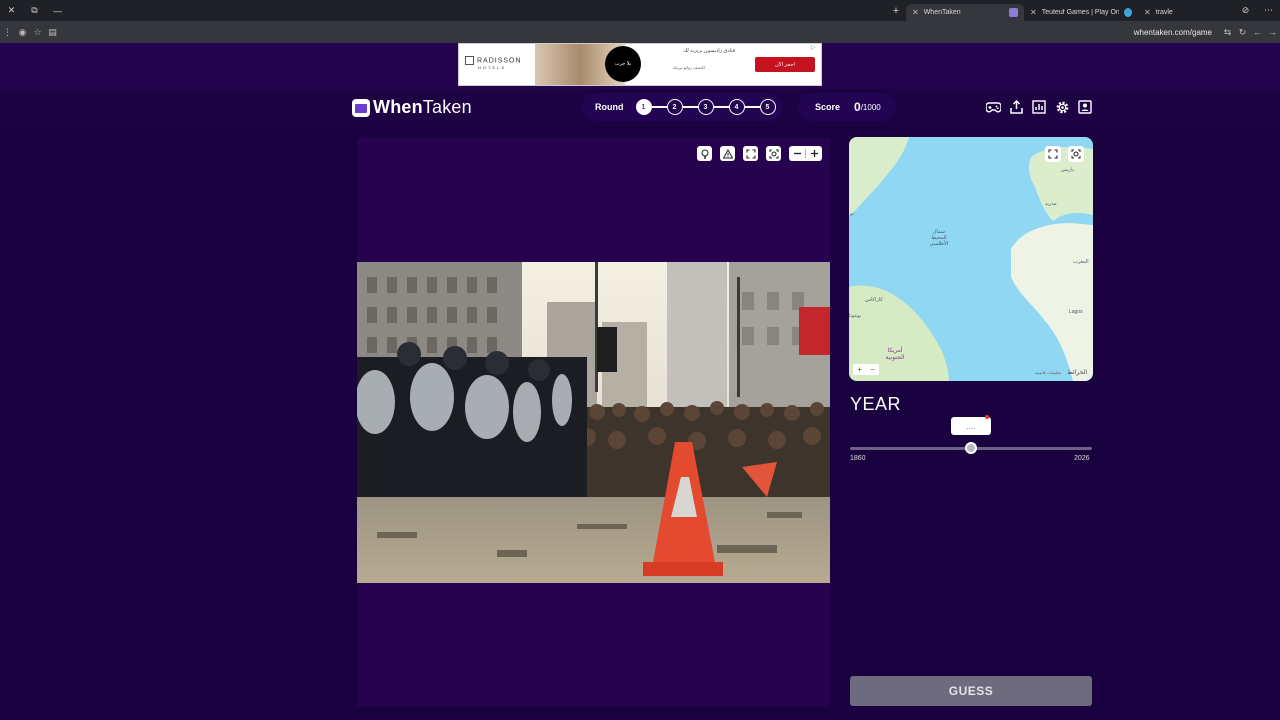 Image resolution: width=1280 pixels, height=720 pixels. I want to click on year-slider-thumb, so click(971, 448).